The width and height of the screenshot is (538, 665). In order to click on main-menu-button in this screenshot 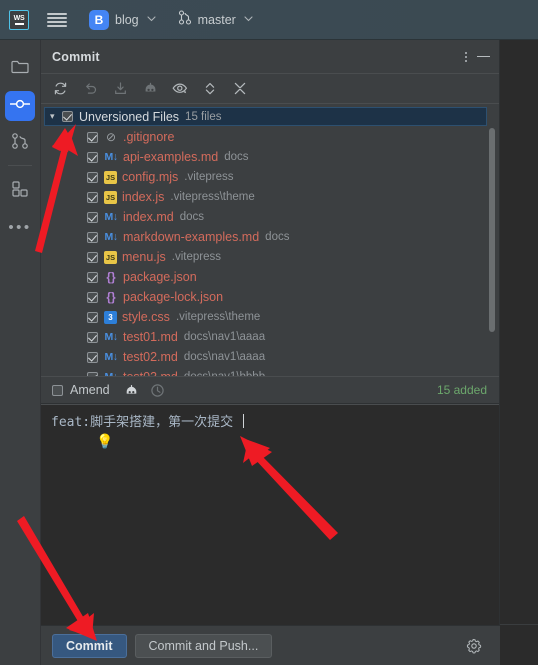, I will do `click(57, 20)`.